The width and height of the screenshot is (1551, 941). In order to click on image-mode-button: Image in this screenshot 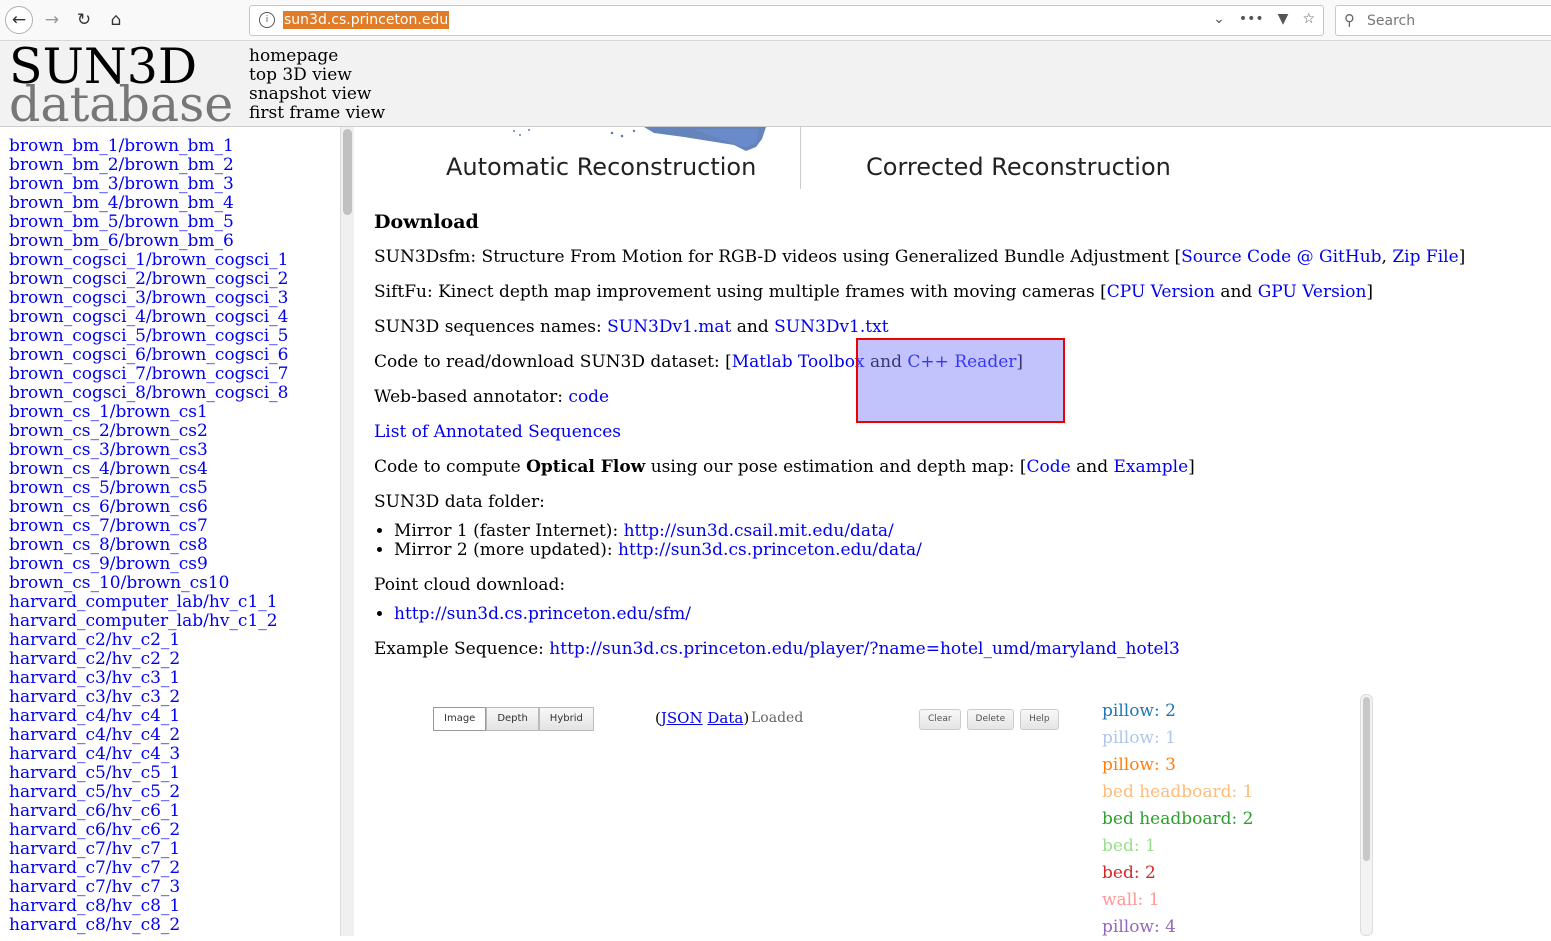, I will do `click(460, 719)`.